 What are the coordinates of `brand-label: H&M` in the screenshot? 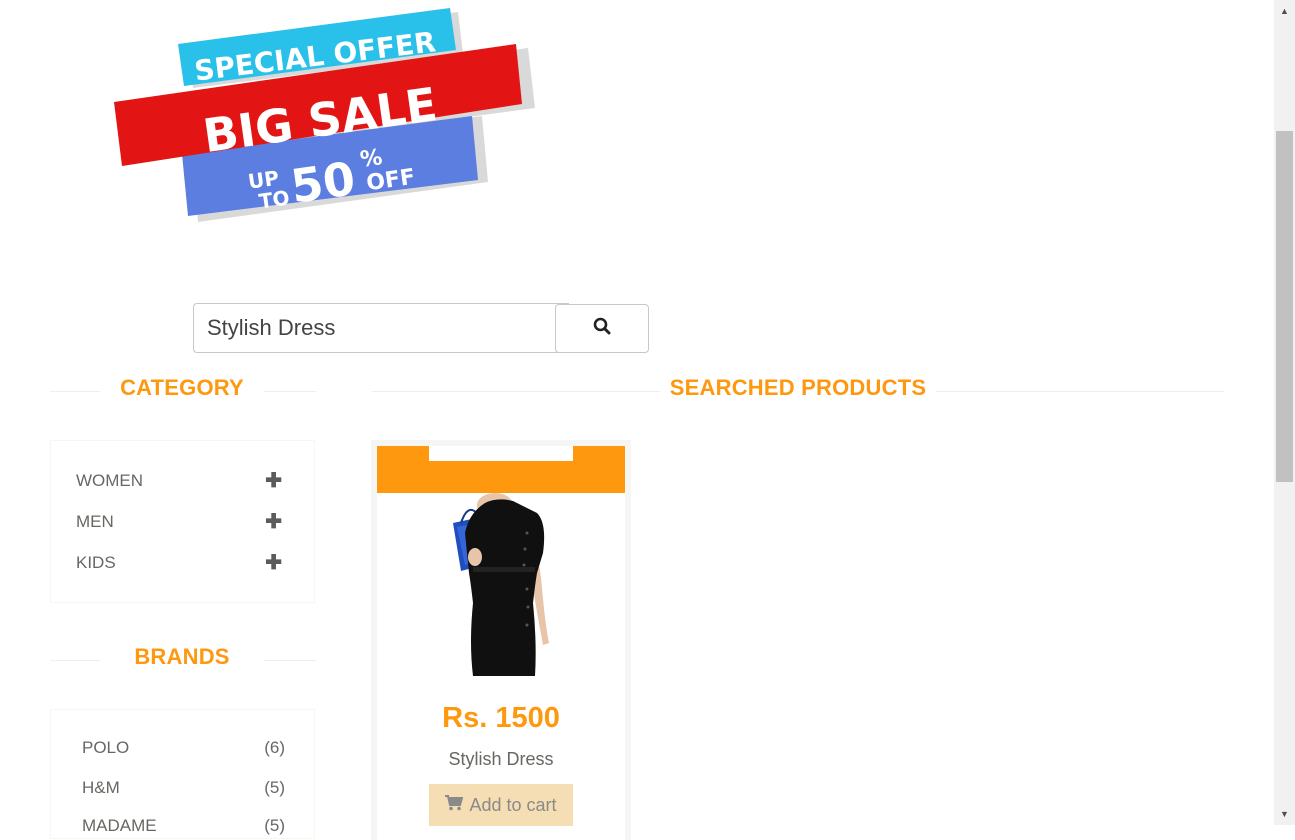 It's located at (101, 787).